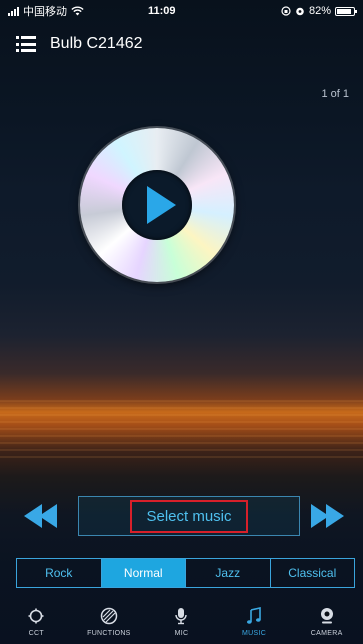 This screenshot has height=644, width=363. Describe the element at coordinates (36, 633) in the screenshot. I see `tab-label: CCT` at that location.